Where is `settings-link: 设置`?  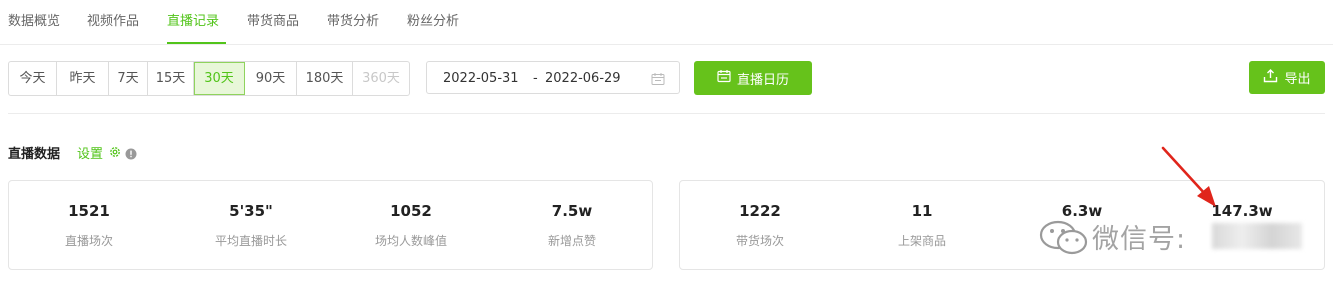
settings-link: 设置 is located at coordinates (90, 152).